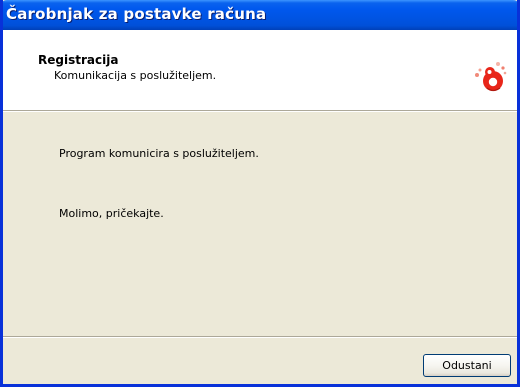 This screenshot has width=520, height=387. I want to click on header-divider, so click(260, 111).